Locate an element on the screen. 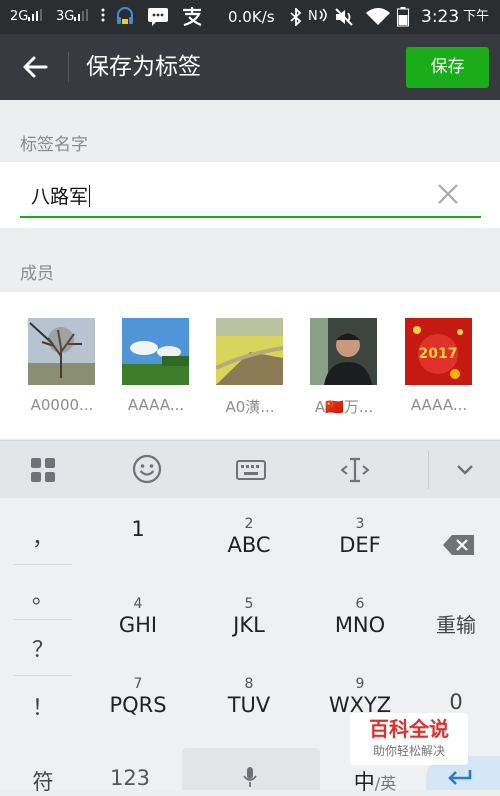 The image size is (500, 796). clear-icon is located at coordinates (448, 194).